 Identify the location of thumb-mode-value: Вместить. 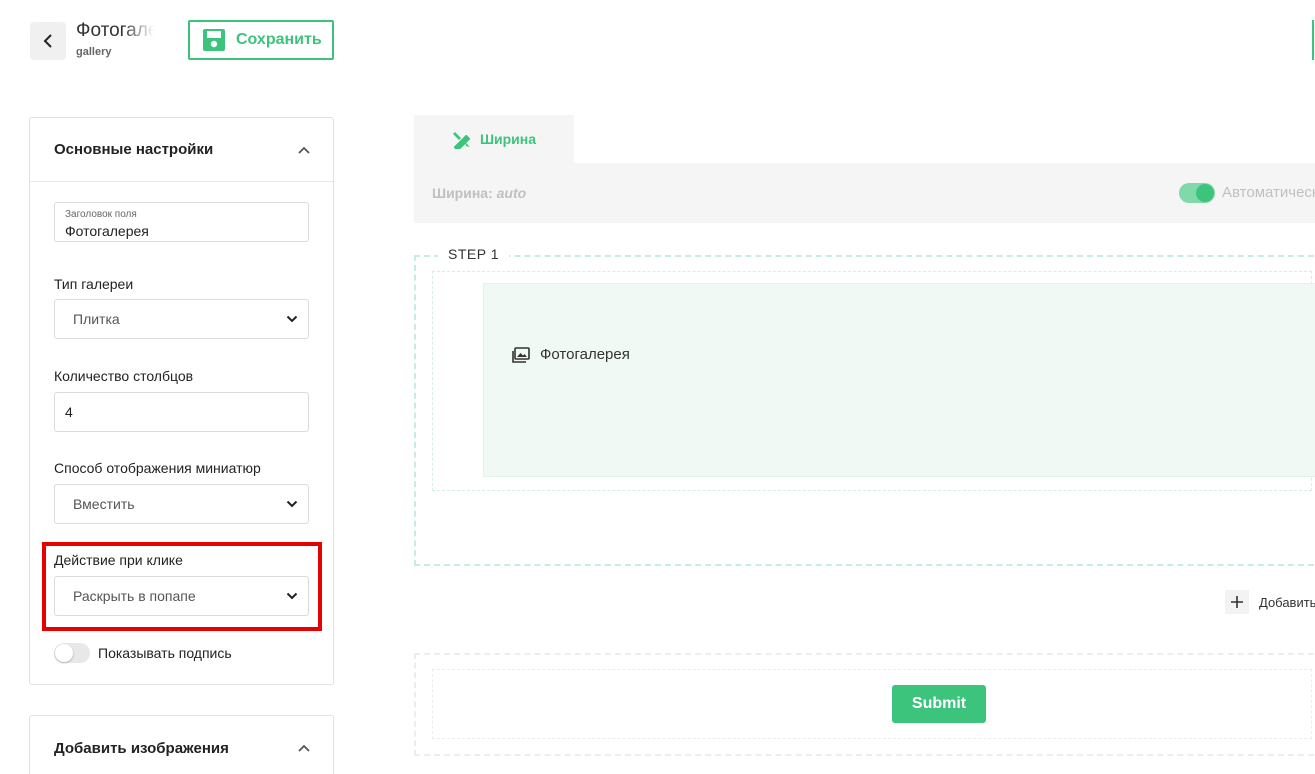
(104, 504).